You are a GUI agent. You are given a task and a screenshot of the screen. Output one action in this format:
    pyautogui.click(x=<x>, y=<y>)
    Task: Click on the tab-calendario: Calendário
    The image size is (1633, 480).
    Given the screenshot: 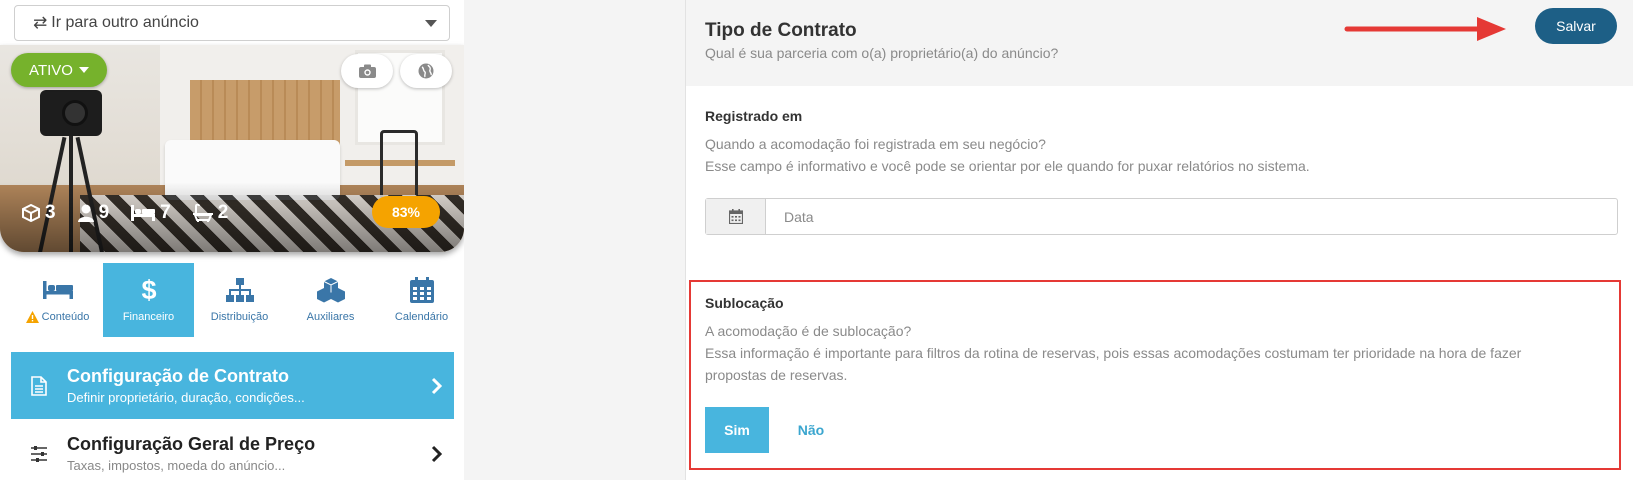 What is the action you would take?
    pyautogui.click(x=421, y=300)
    